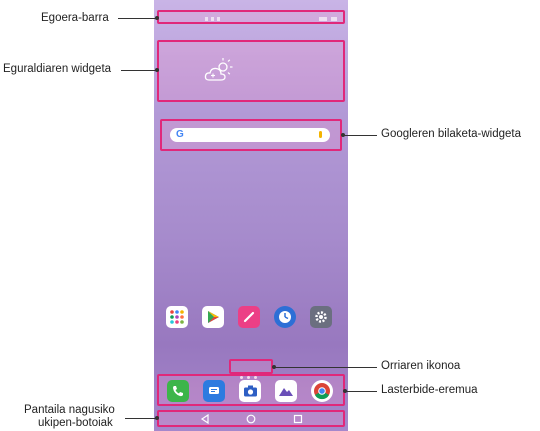  I want to click on search-input: G, so click(250, 135).